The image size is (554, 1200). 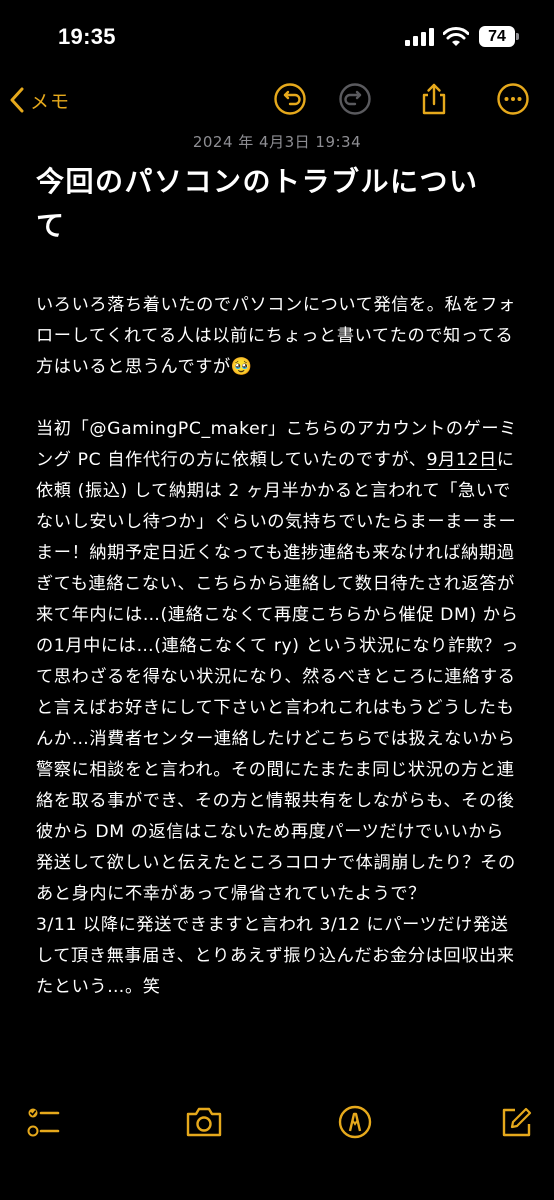 What do you see at coordinates (516, 1122) in the screenshot?
I see `compose-icon` at bounding box center [516, 1122].